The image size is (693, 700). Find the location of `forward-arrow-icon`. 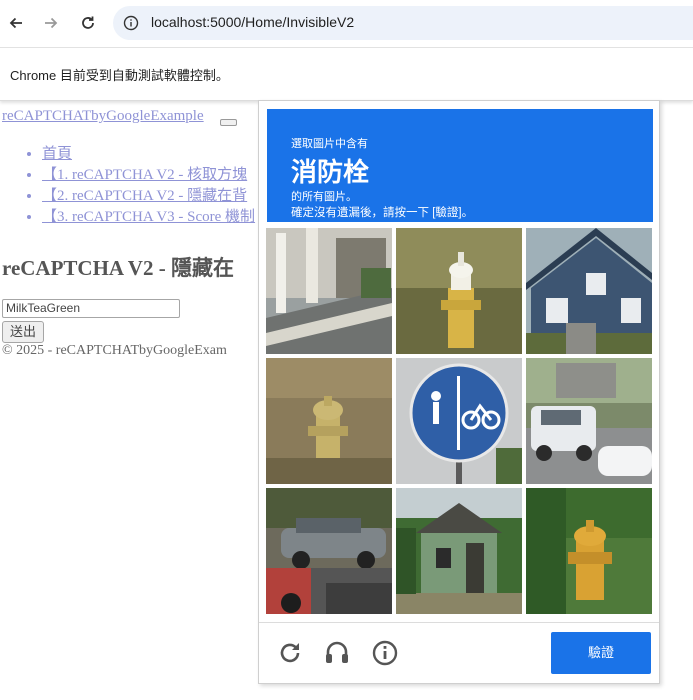

forward-arrow-icon is located at coordinates (51, 23).